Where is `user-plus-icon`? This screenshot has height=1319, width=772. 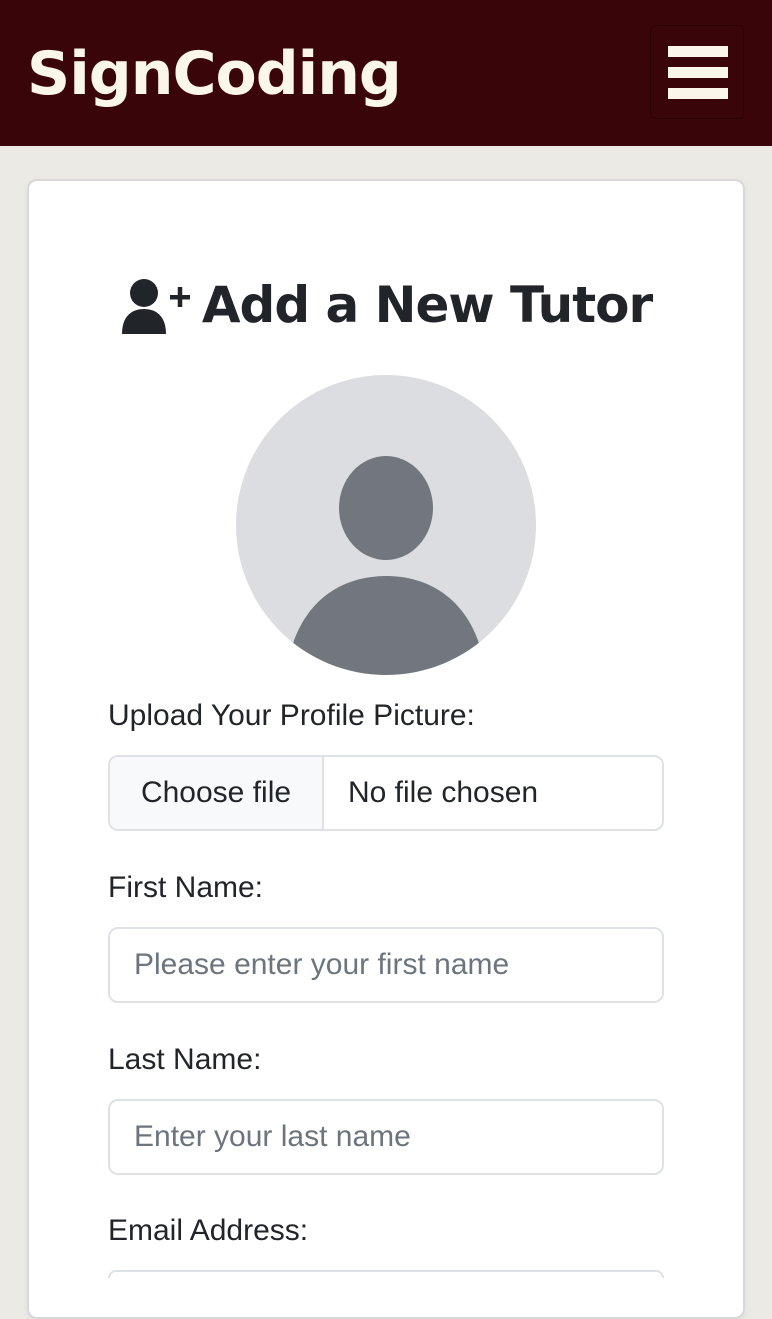 user-plus-icon is located at coordinates (155, 306).